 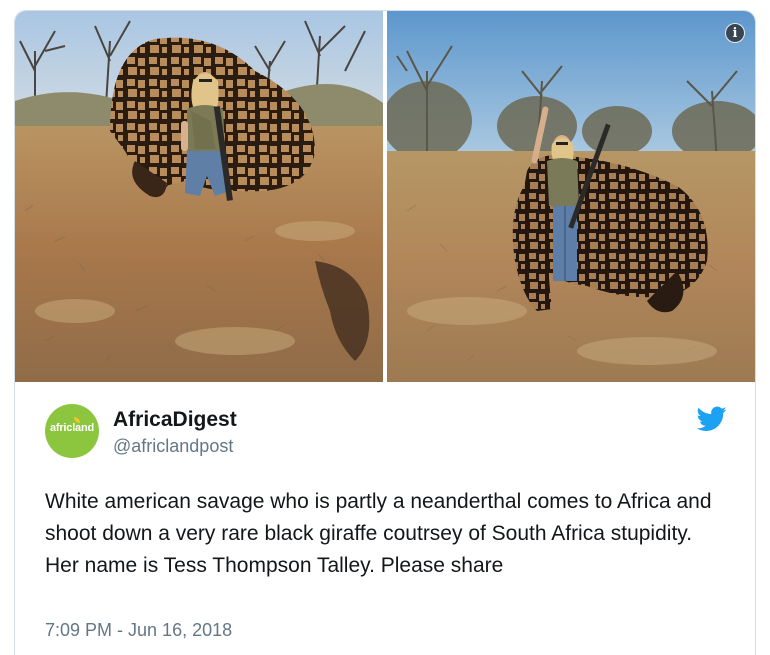 I want to click on avatar: africland, so click(x=72, y=431).